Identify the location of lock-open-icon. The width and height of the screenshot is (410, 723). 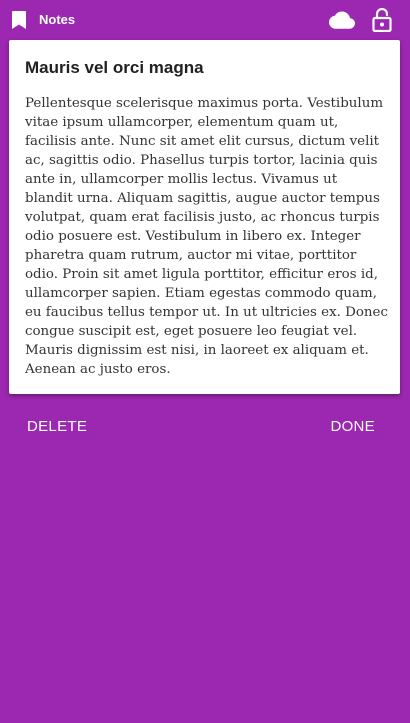
(382, 20).